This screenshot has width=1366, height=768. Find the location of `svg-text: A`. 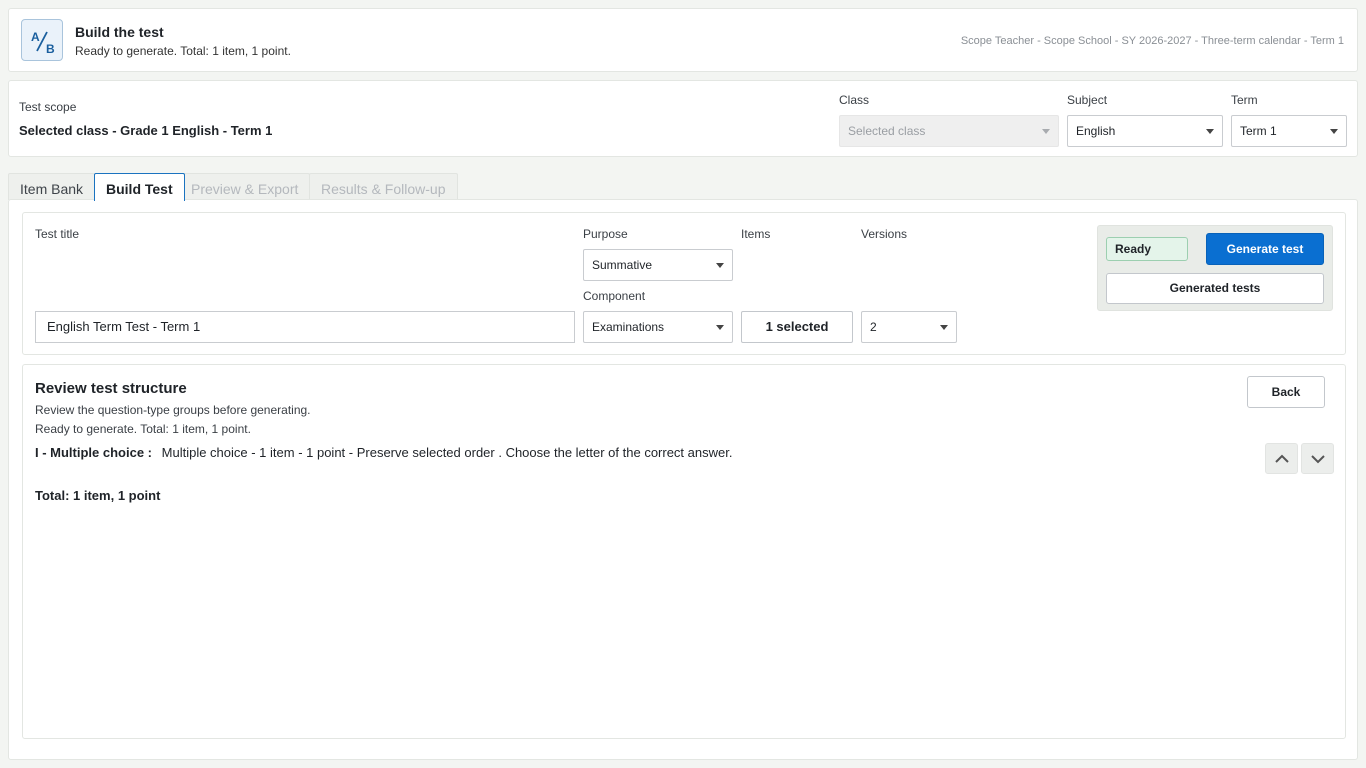

svg-text: A is located at coordinates (35, 37).